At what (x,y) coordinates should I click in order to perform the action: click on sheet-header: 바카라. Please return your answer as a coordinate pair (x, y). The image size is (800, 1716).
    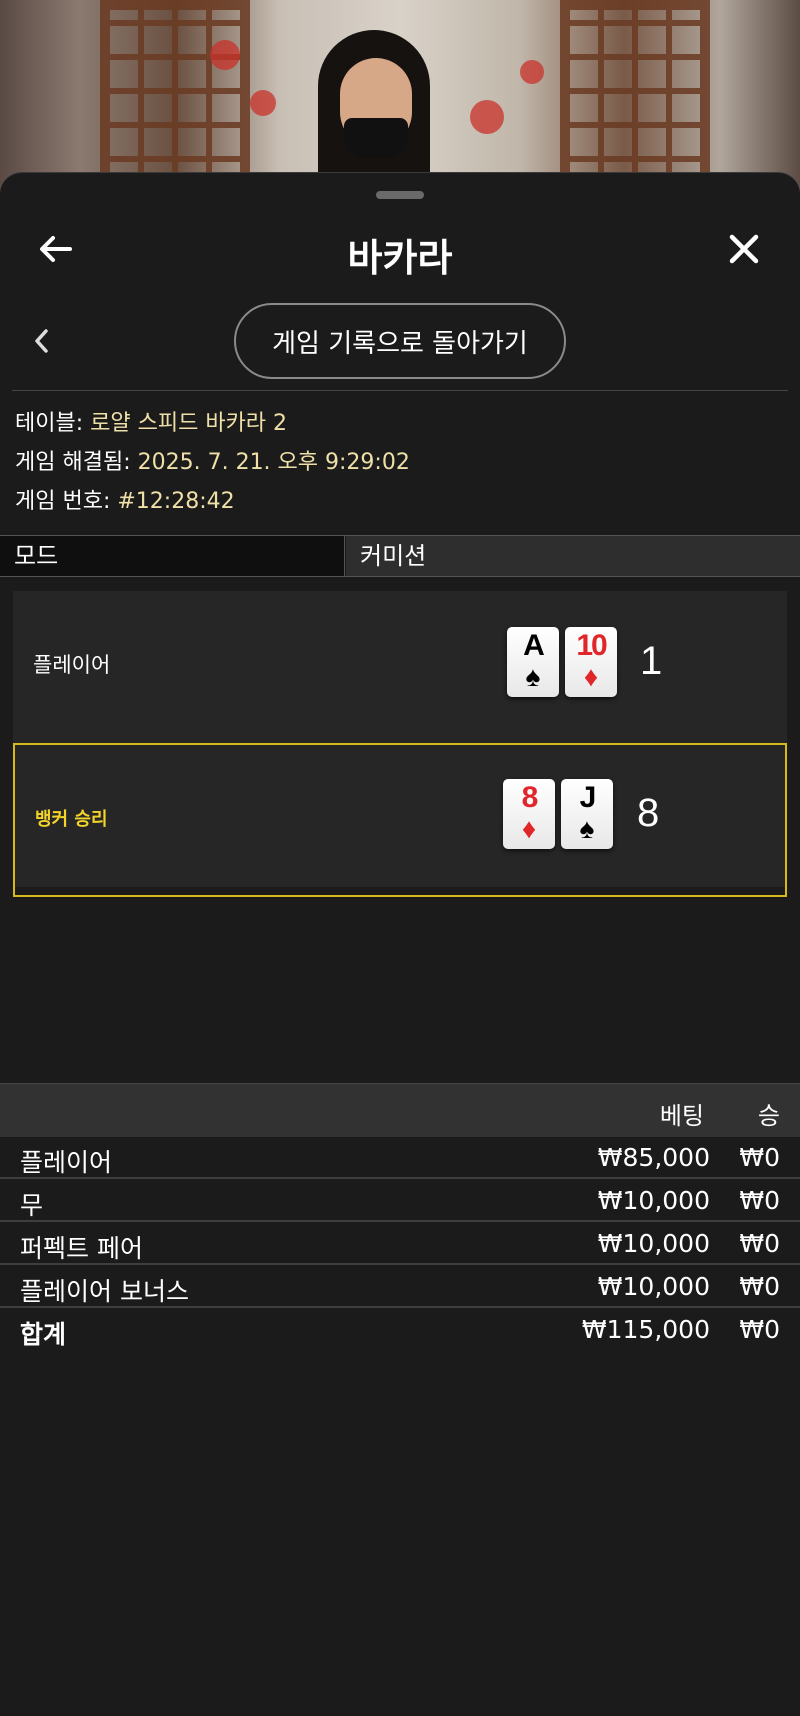
    Looking at the image, I should click on (400, 253).